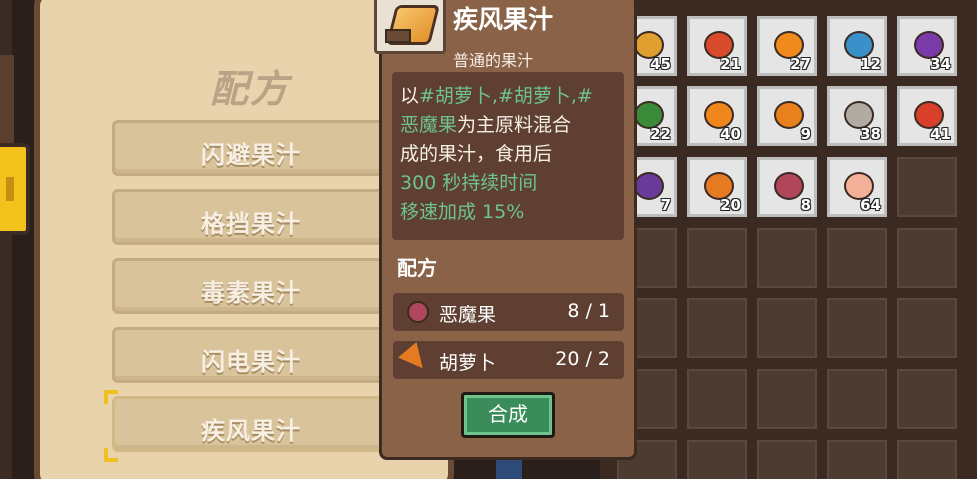  Describe the element at coordinates (870, 134) in the screenshot. I see `item-count: 38` at that location.